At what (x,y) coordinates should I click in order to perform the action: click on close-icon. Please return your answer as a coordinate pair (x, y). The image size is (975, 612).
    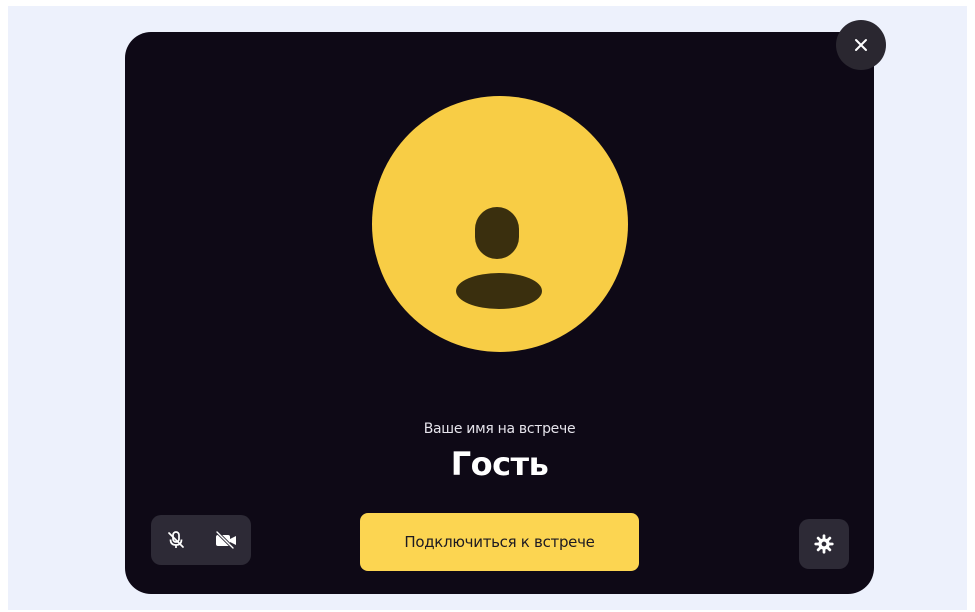
    Looking at the image, I should click on (861, 45).